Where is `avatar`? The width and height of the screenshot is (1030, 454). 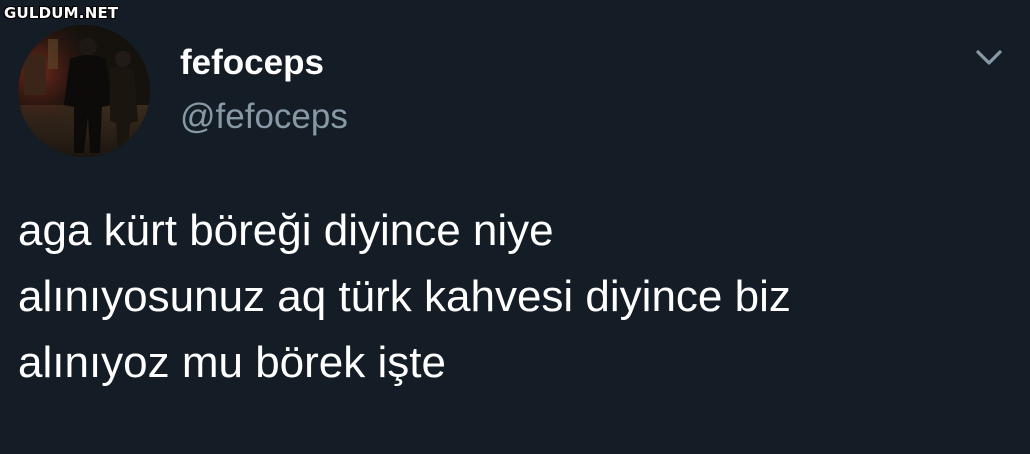
avatar is located at coordinates (84, 91).